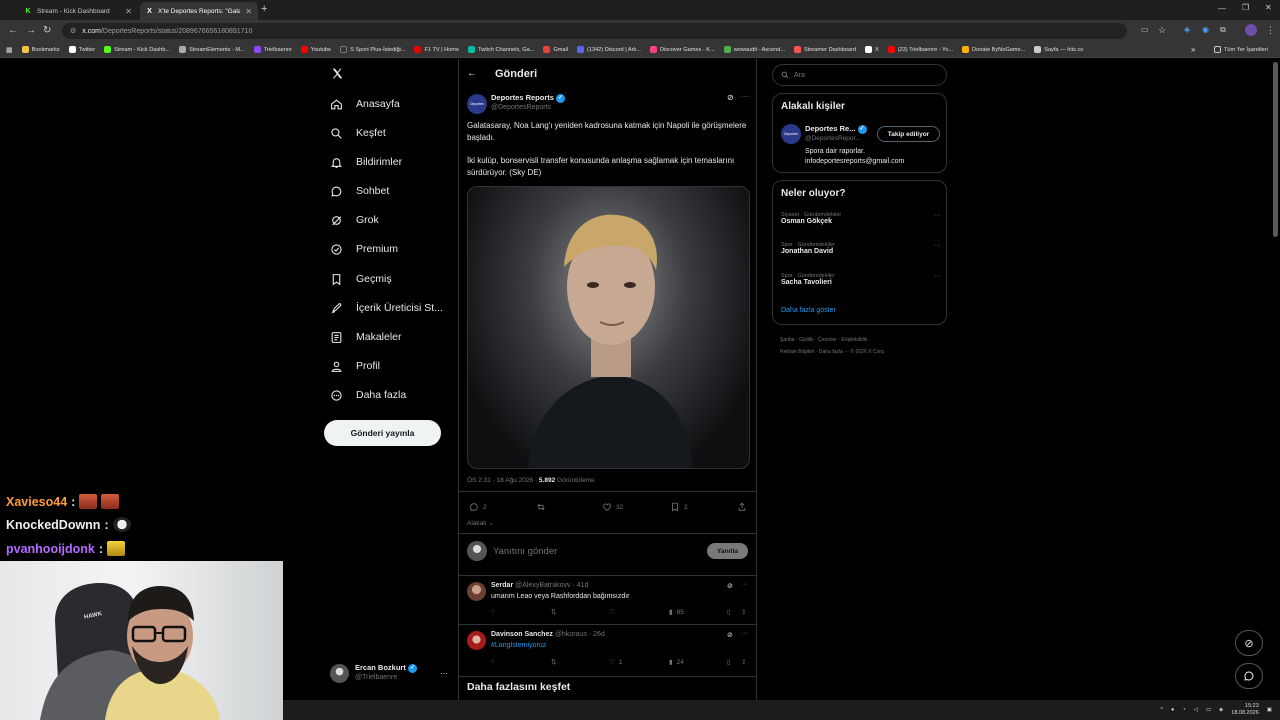 The height and width of the screenshot is (720, 1280). I want to click on bookmark-item: Bookmarks, so click(40, 49).